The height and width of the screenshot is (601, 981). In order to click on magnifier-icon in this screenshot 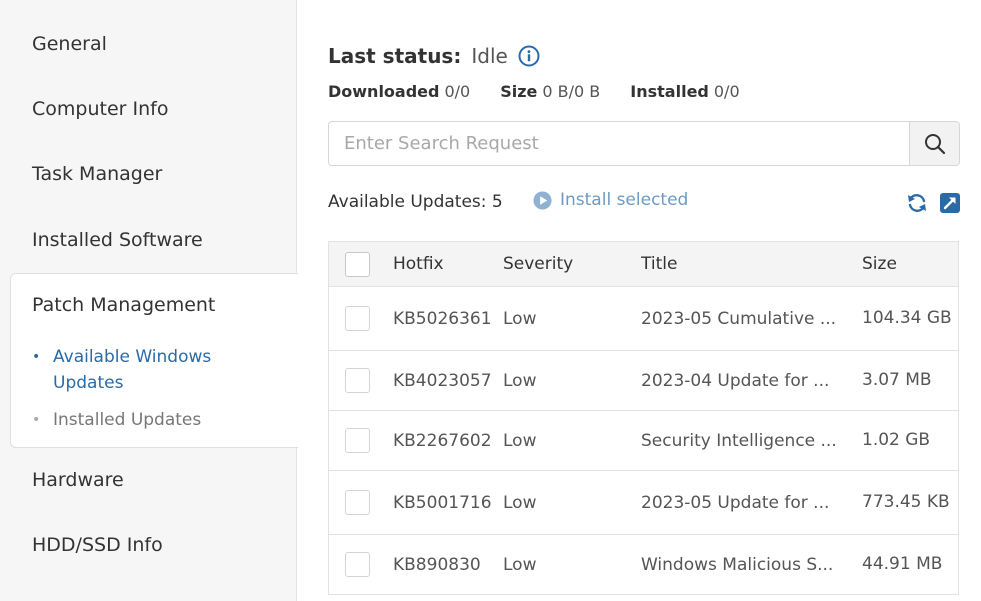, I will do `click(934, 143)`.